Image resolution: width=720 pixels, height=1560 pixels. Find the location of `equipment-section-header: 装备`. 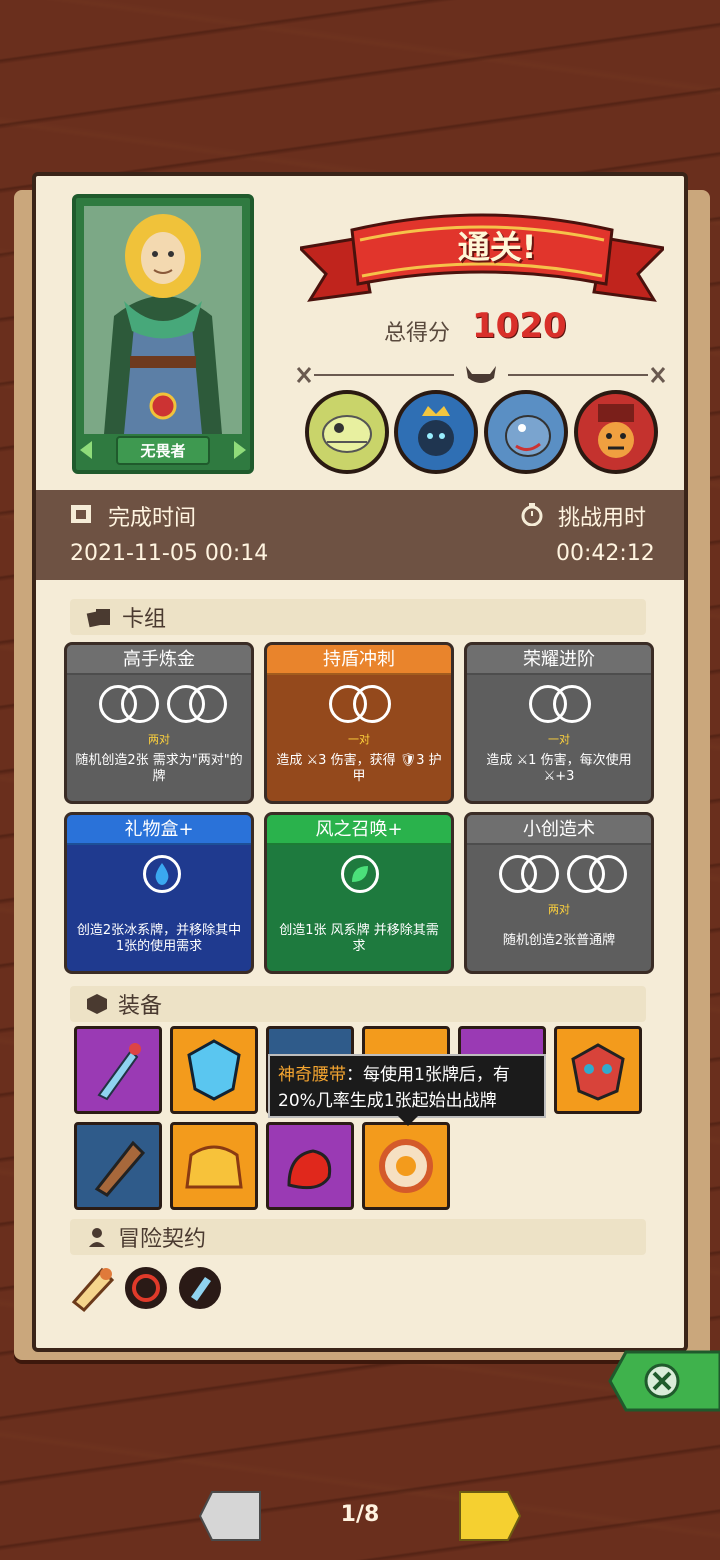

equipment-section-header: 装备 is located at coordinates (358, 1004).